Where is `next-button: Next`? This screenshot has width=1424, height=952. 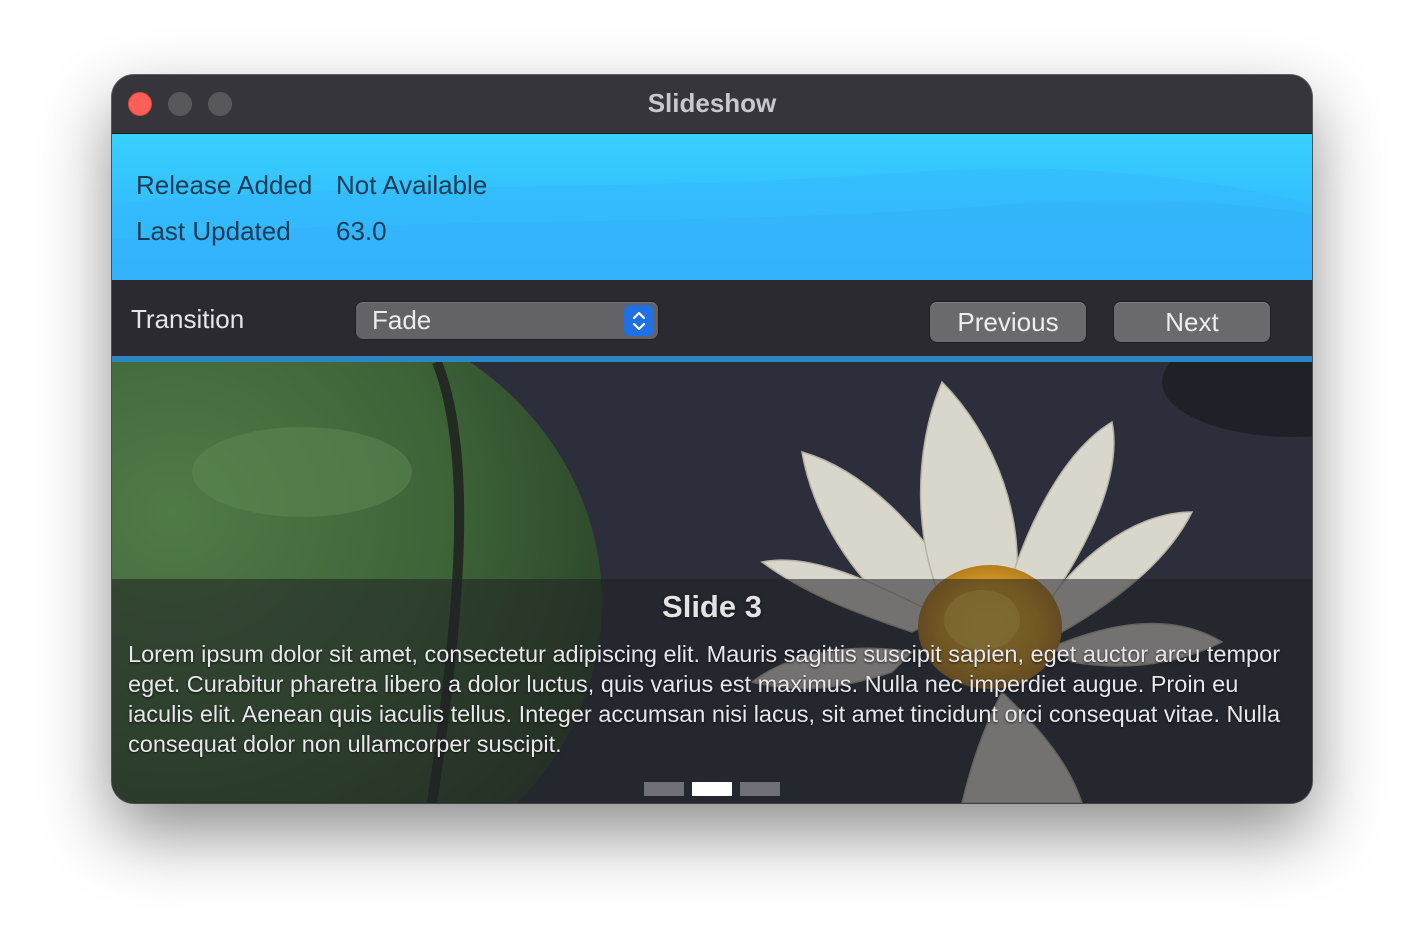
next-button: Next is located at coordinates (1192, 322).